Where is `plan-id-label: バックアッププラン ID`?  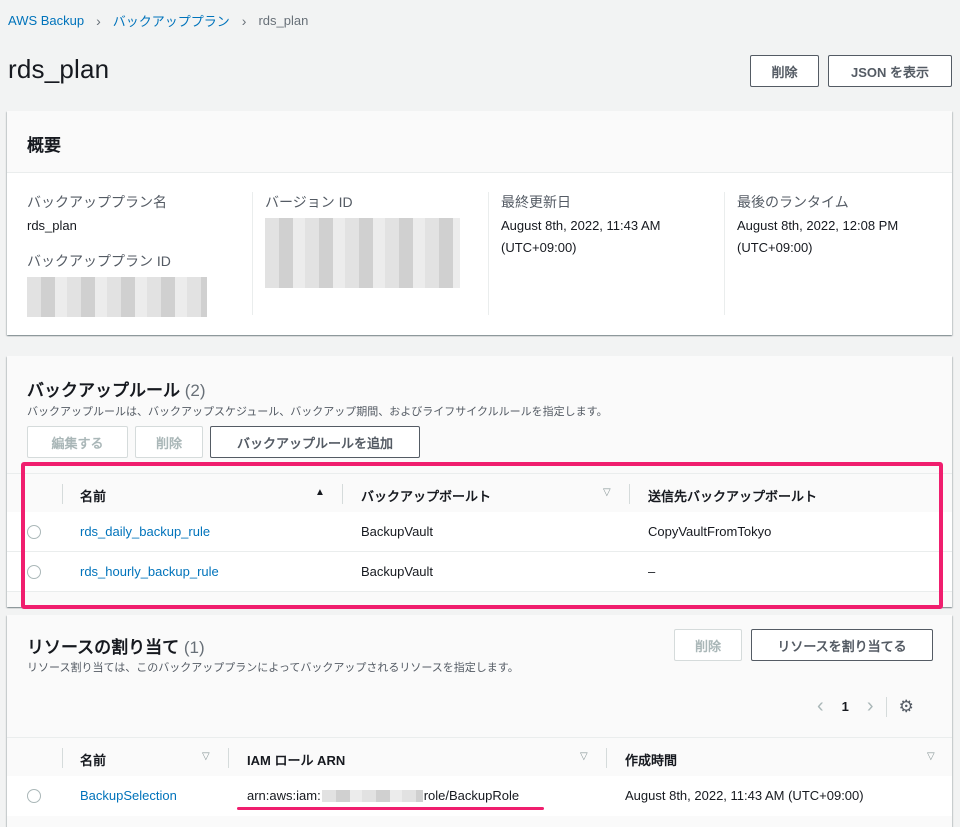 plan-id-label: バックアッププラン ID is located at coordinates (99, 261).